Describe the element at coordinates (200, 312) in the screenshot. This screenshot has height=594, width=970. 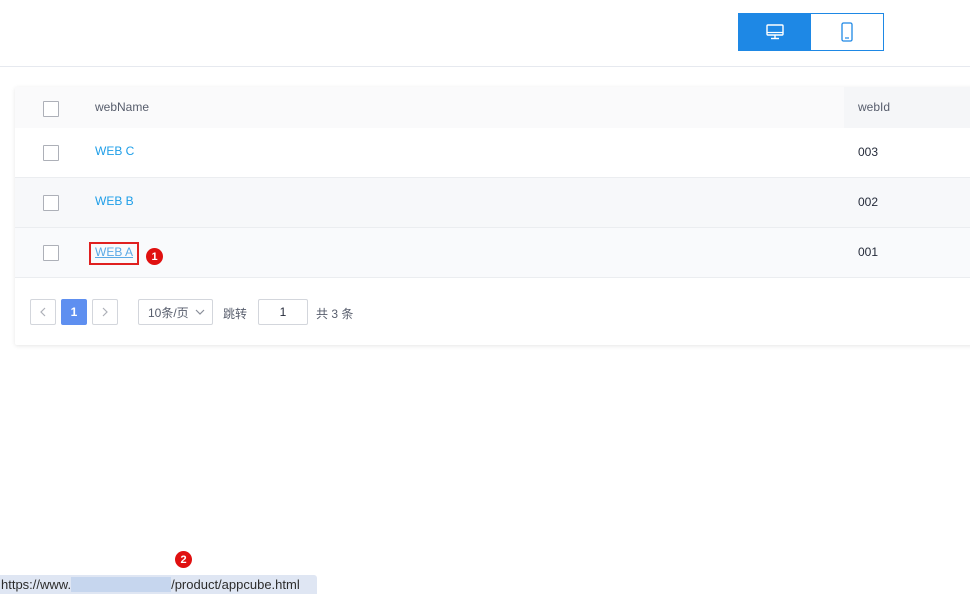
I see `chevron-down-icon` at that location.